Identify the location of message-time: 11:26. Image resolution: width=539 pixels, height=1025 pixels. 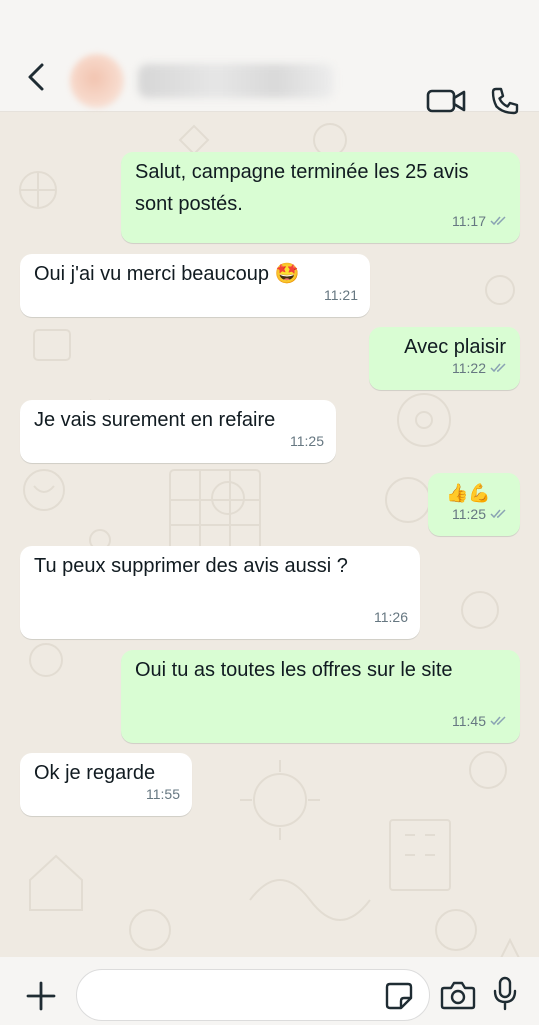
(391, 617).